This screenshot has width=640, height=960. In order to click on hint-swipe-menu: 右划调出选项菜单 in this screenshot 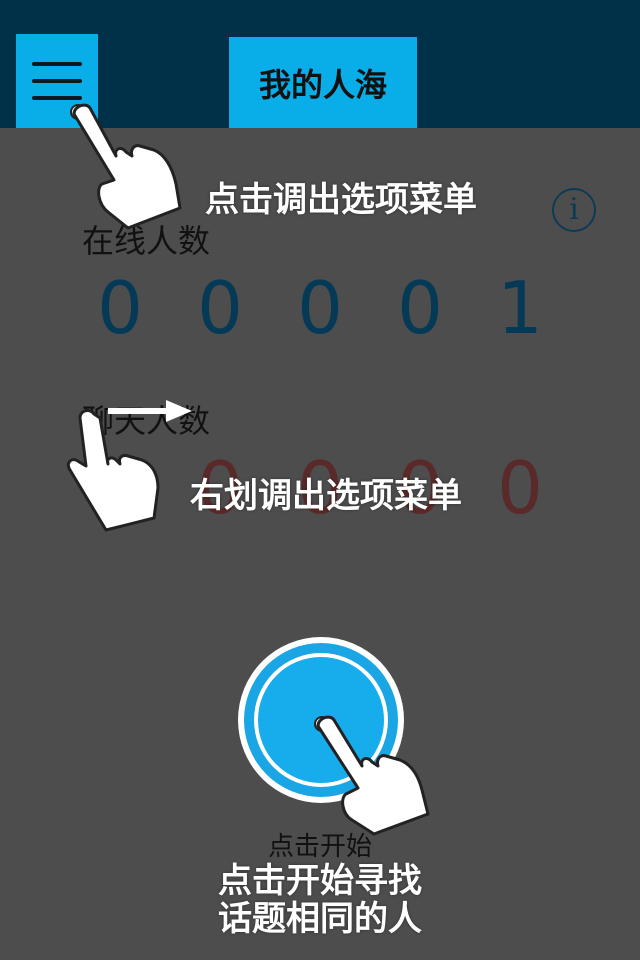, I will do `click(326, 496)`.